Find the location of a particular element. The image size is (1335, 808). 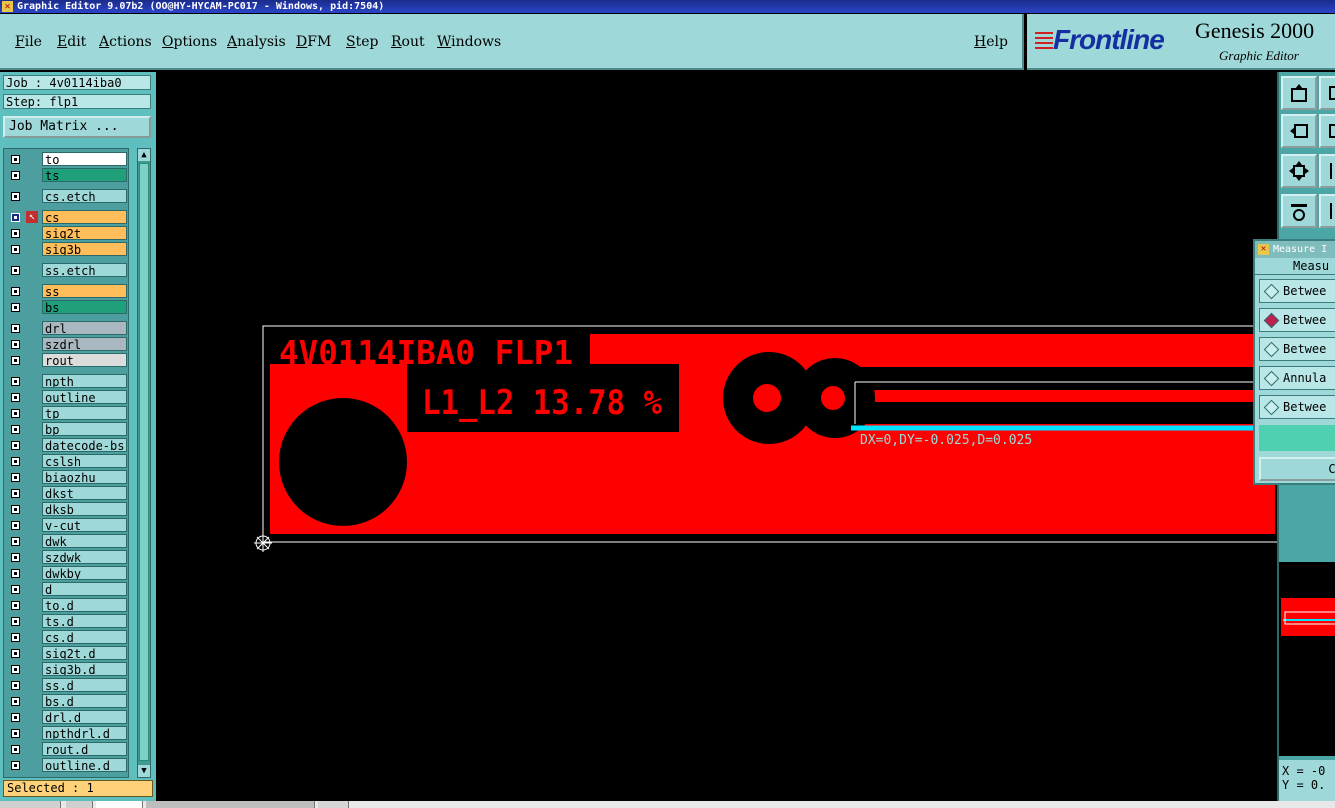

layer-name: drl.d is located at coordinates (84, 717).